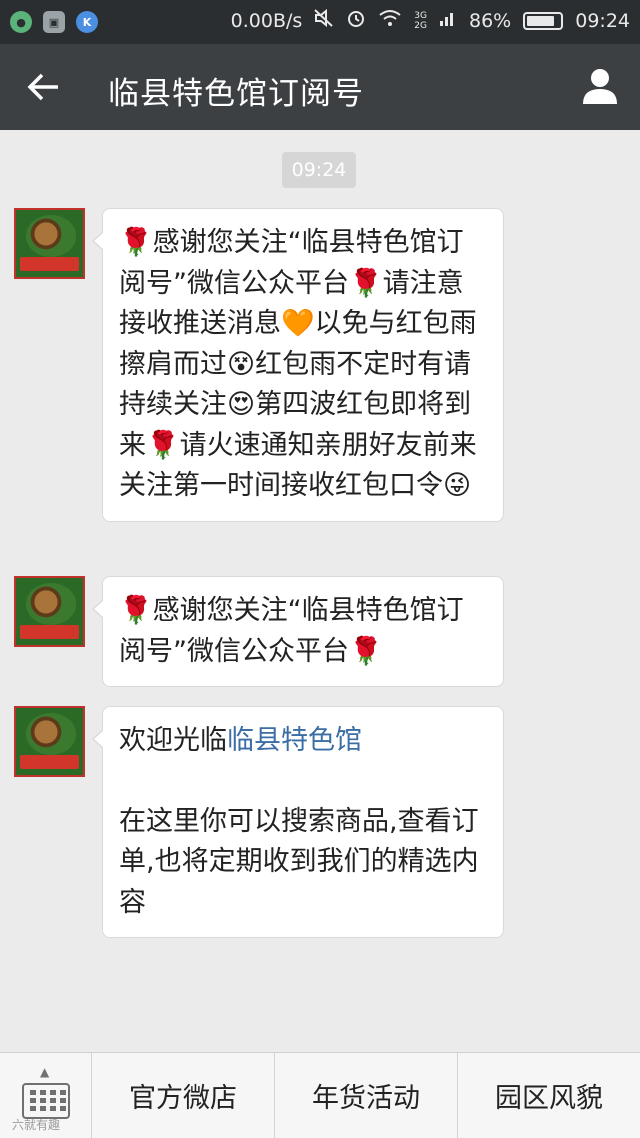 This screenshot has height=1138, width=640. I want to click on welcome-line: 欢迎光临临县特色馆, so click(240, 740).